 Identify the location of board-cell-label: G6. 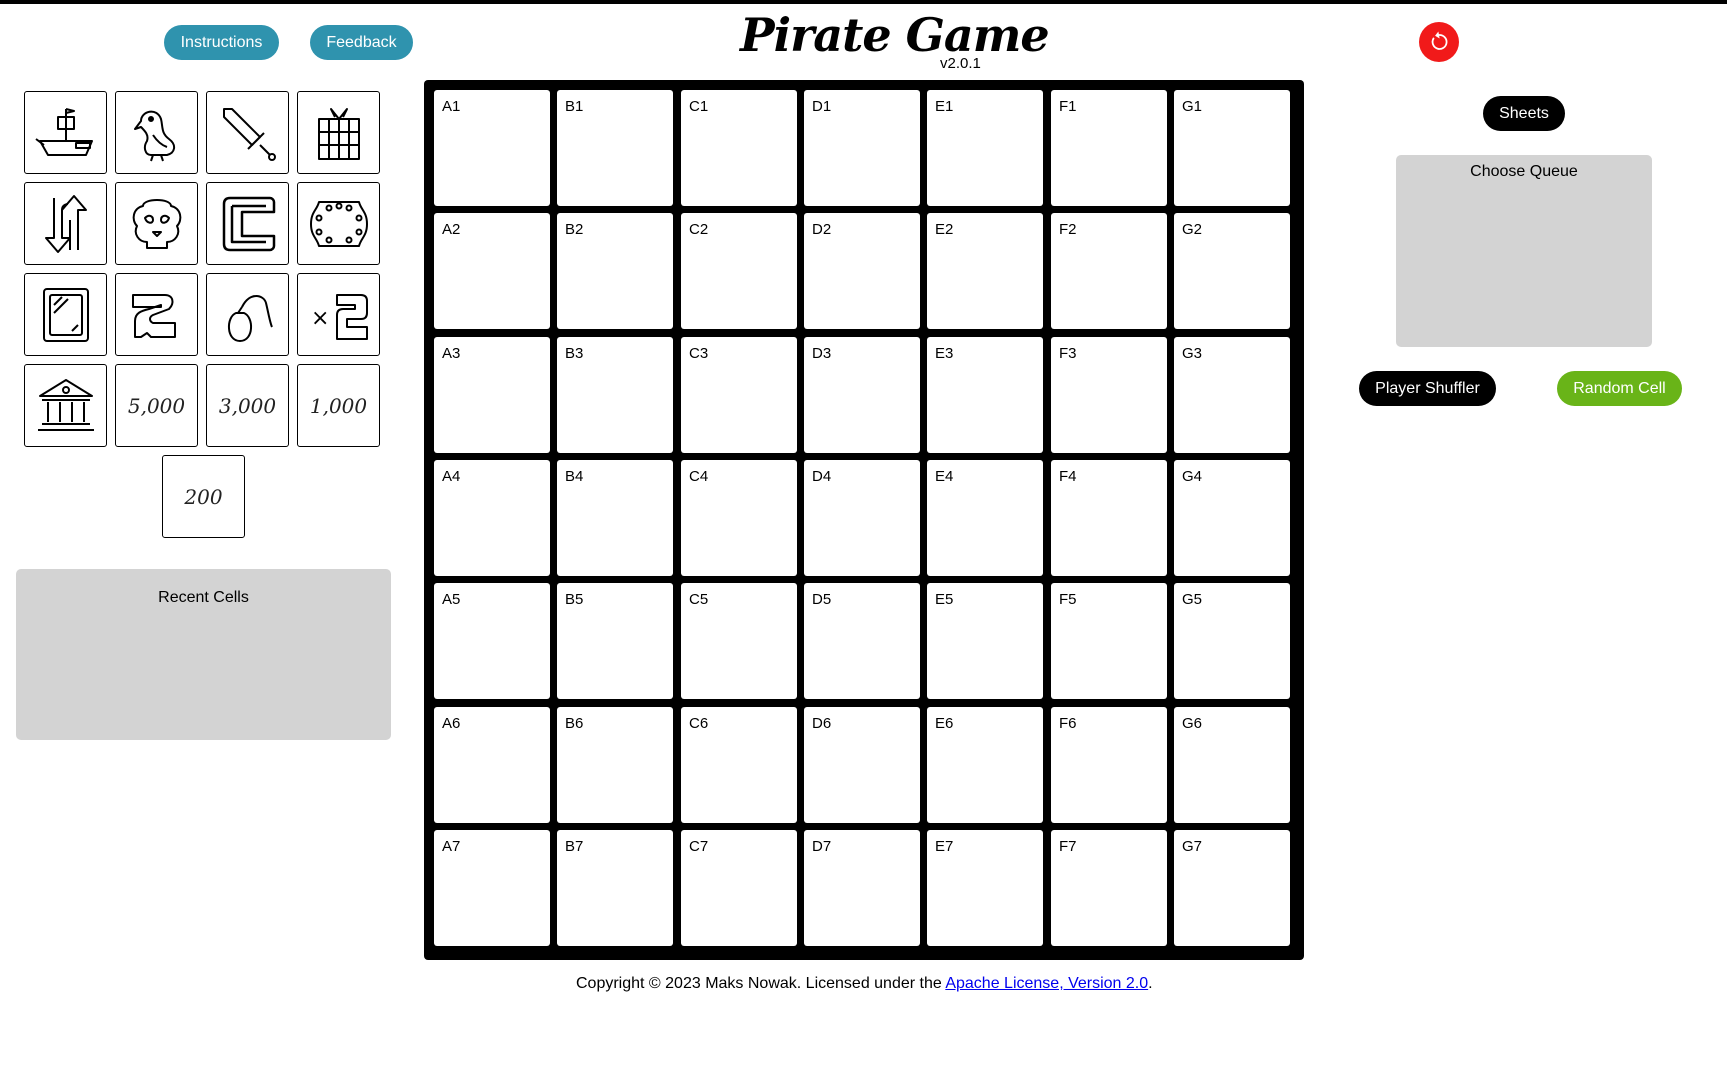
(1192, 723).